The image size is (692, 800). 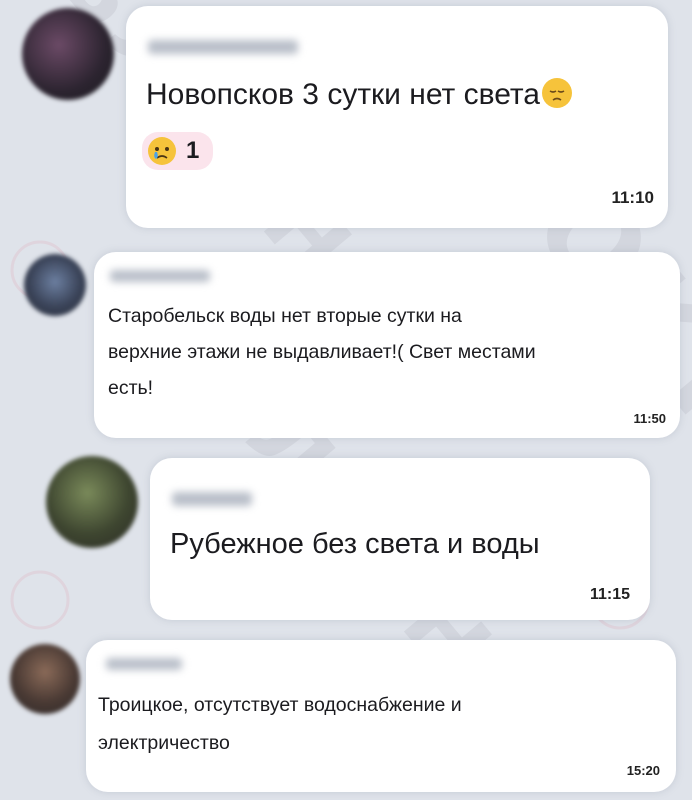 What do you see at coordinates (193, 150) in the screenshot?
I see `reaction-count: 1` at bounding box center [193, 150].